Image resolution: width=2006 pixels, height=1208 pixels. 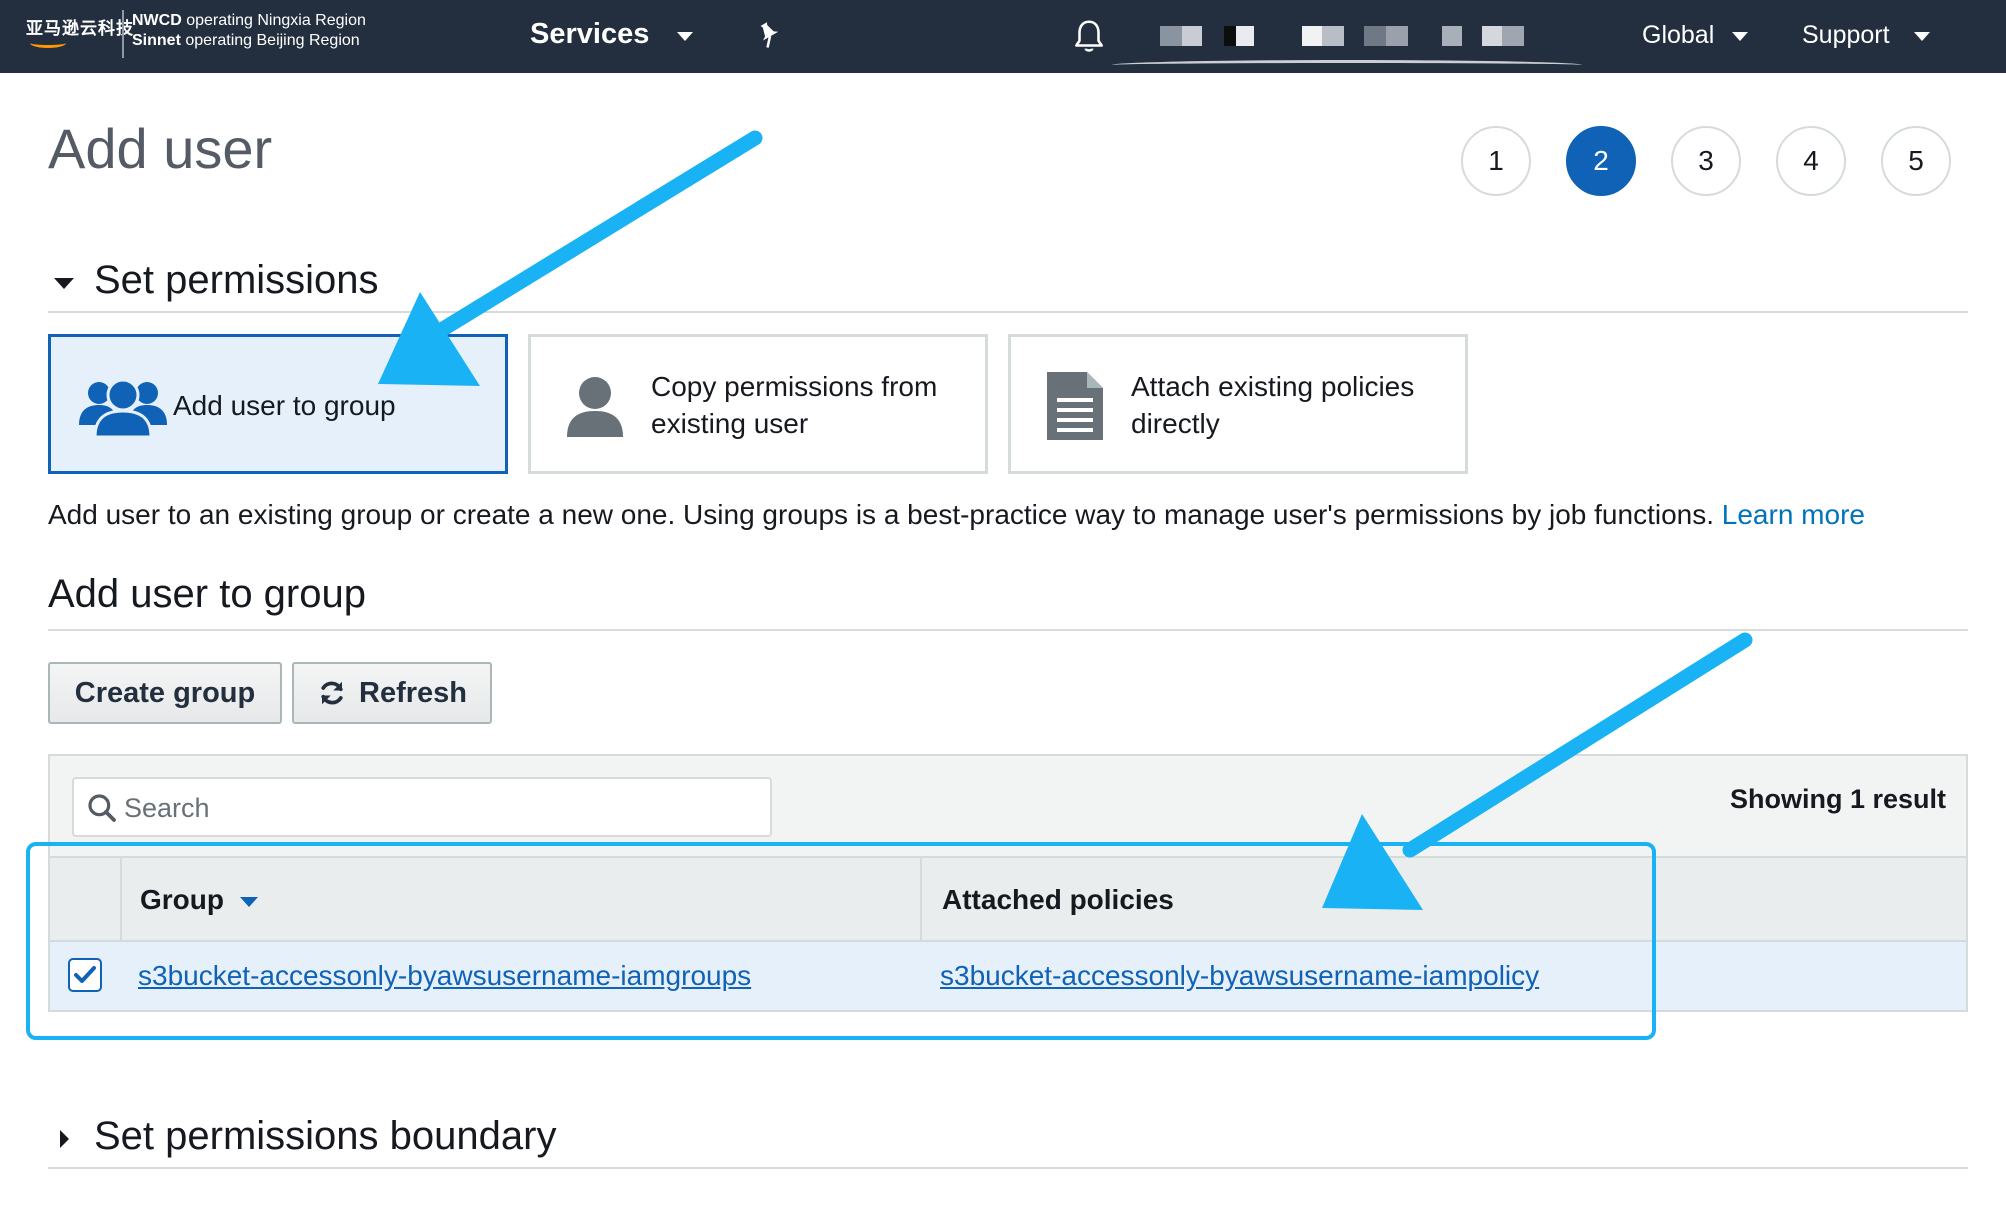 What do you see at coordinates (1706, 161) in the screenshot?
I see `step-3: 3` at bounding box center [1706, 161].